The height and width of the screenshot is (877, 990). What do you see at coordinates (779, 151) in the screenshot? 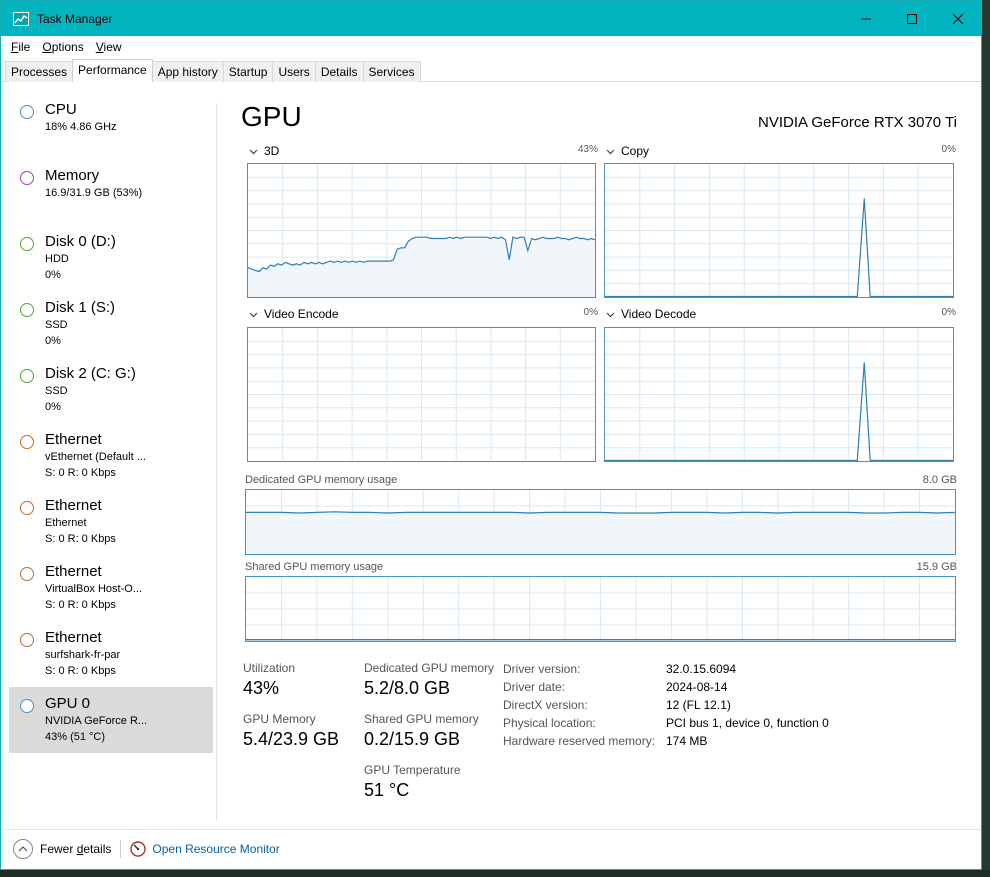
I see `graph-copy-header: Copy 0%` at bounding box center [779, 151].